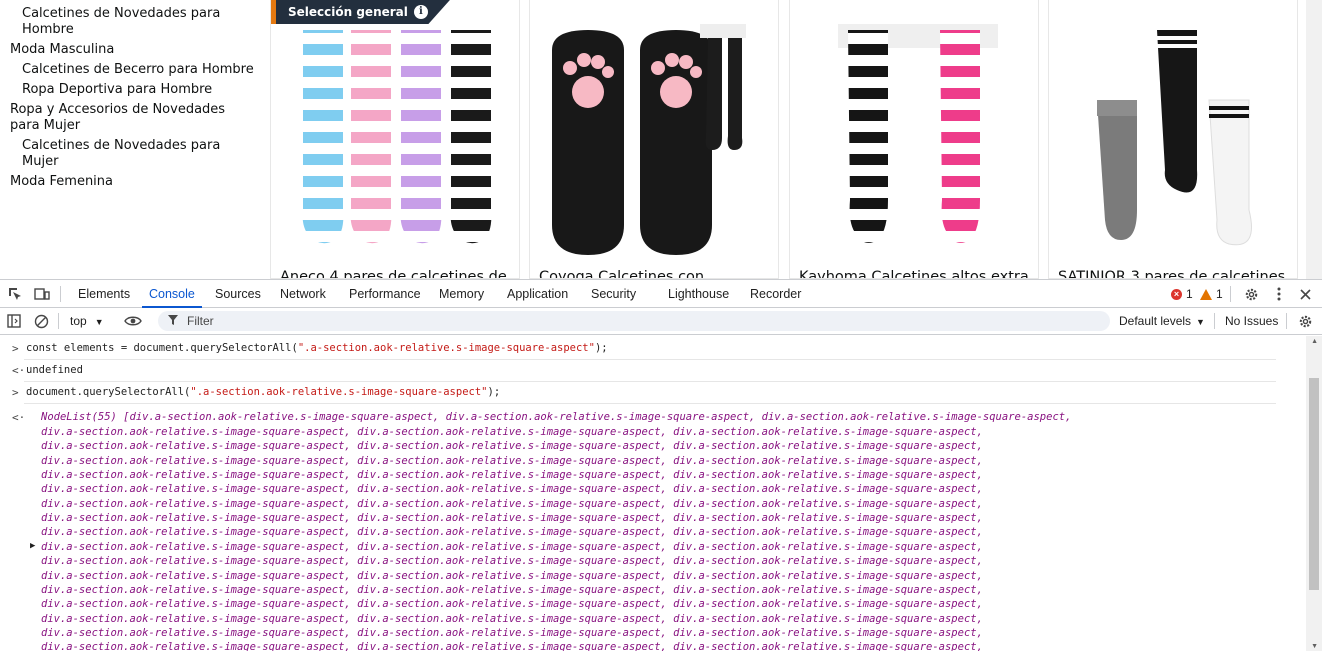 The image size is (1322, 651). Describe the element at coordinates (1305, 294) in the screenshot. I see `close-devtools-icon` at that location.